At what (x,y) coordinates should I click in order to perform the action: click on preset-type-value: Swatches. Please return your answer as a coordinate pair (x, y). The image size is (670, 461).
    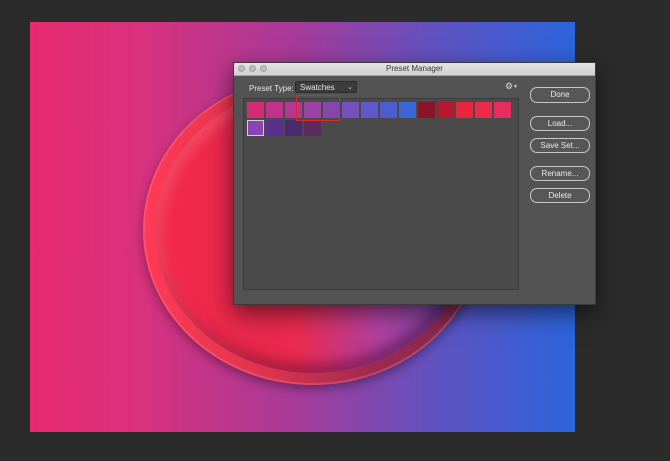
    Looking at the image, I should click on (317, 87).